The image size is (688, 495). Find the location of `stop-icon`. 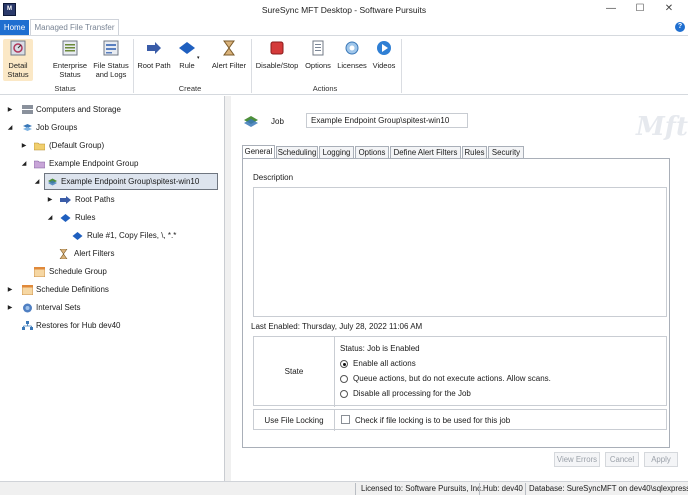

stop-icon is located at coordinates (277, 48).